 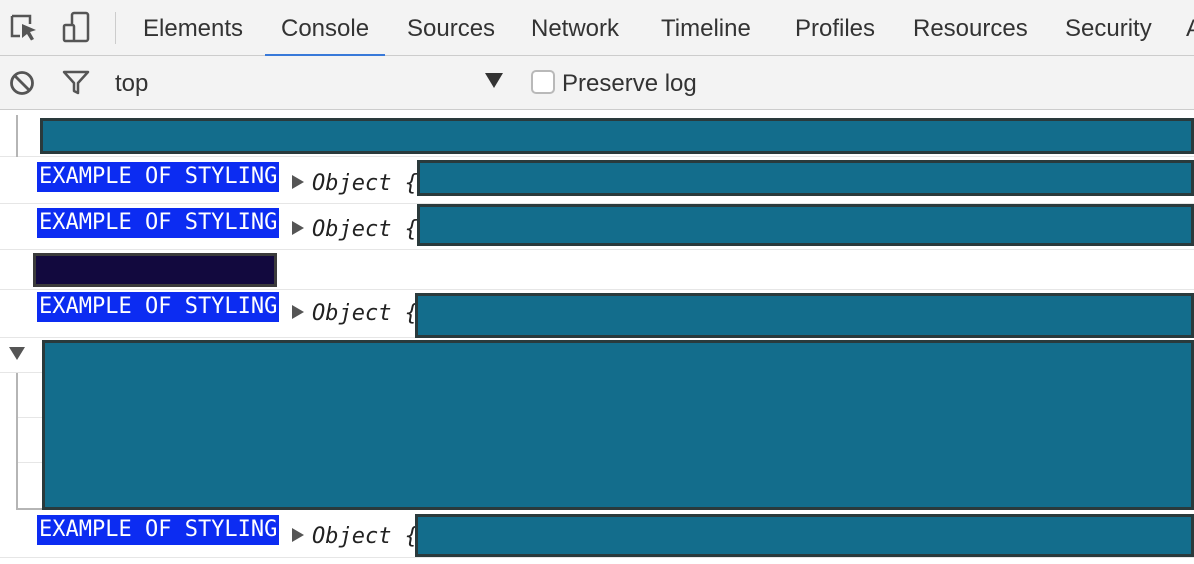 What do you see at coordinates (1108, 28) in the screenshot?
I see `tab-security: Security` at bounding box center [1108, 28].